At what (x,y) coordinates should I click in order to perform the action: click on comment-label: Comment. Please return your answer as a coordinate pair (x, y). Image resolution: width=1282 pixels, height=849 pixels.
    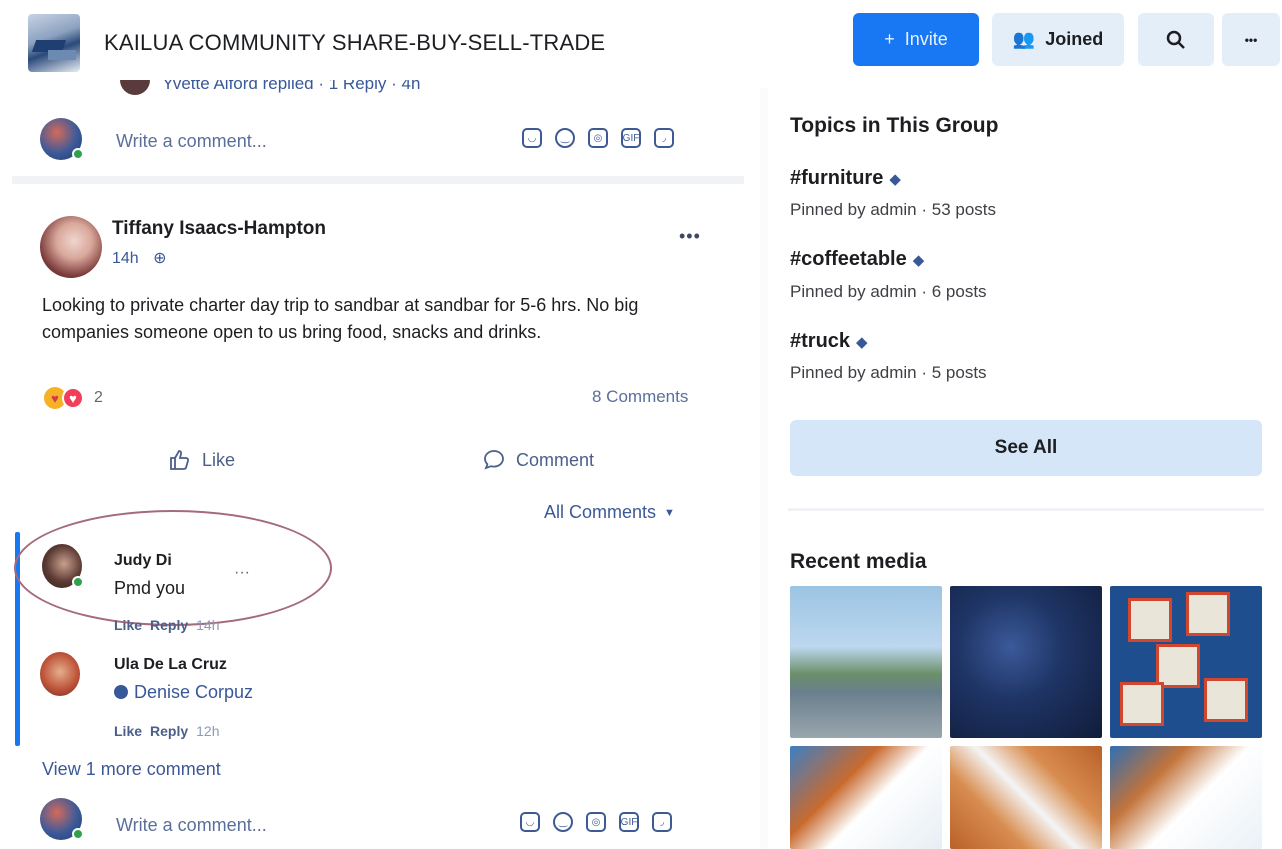
    Looking at the image, I should click on (555, 459).